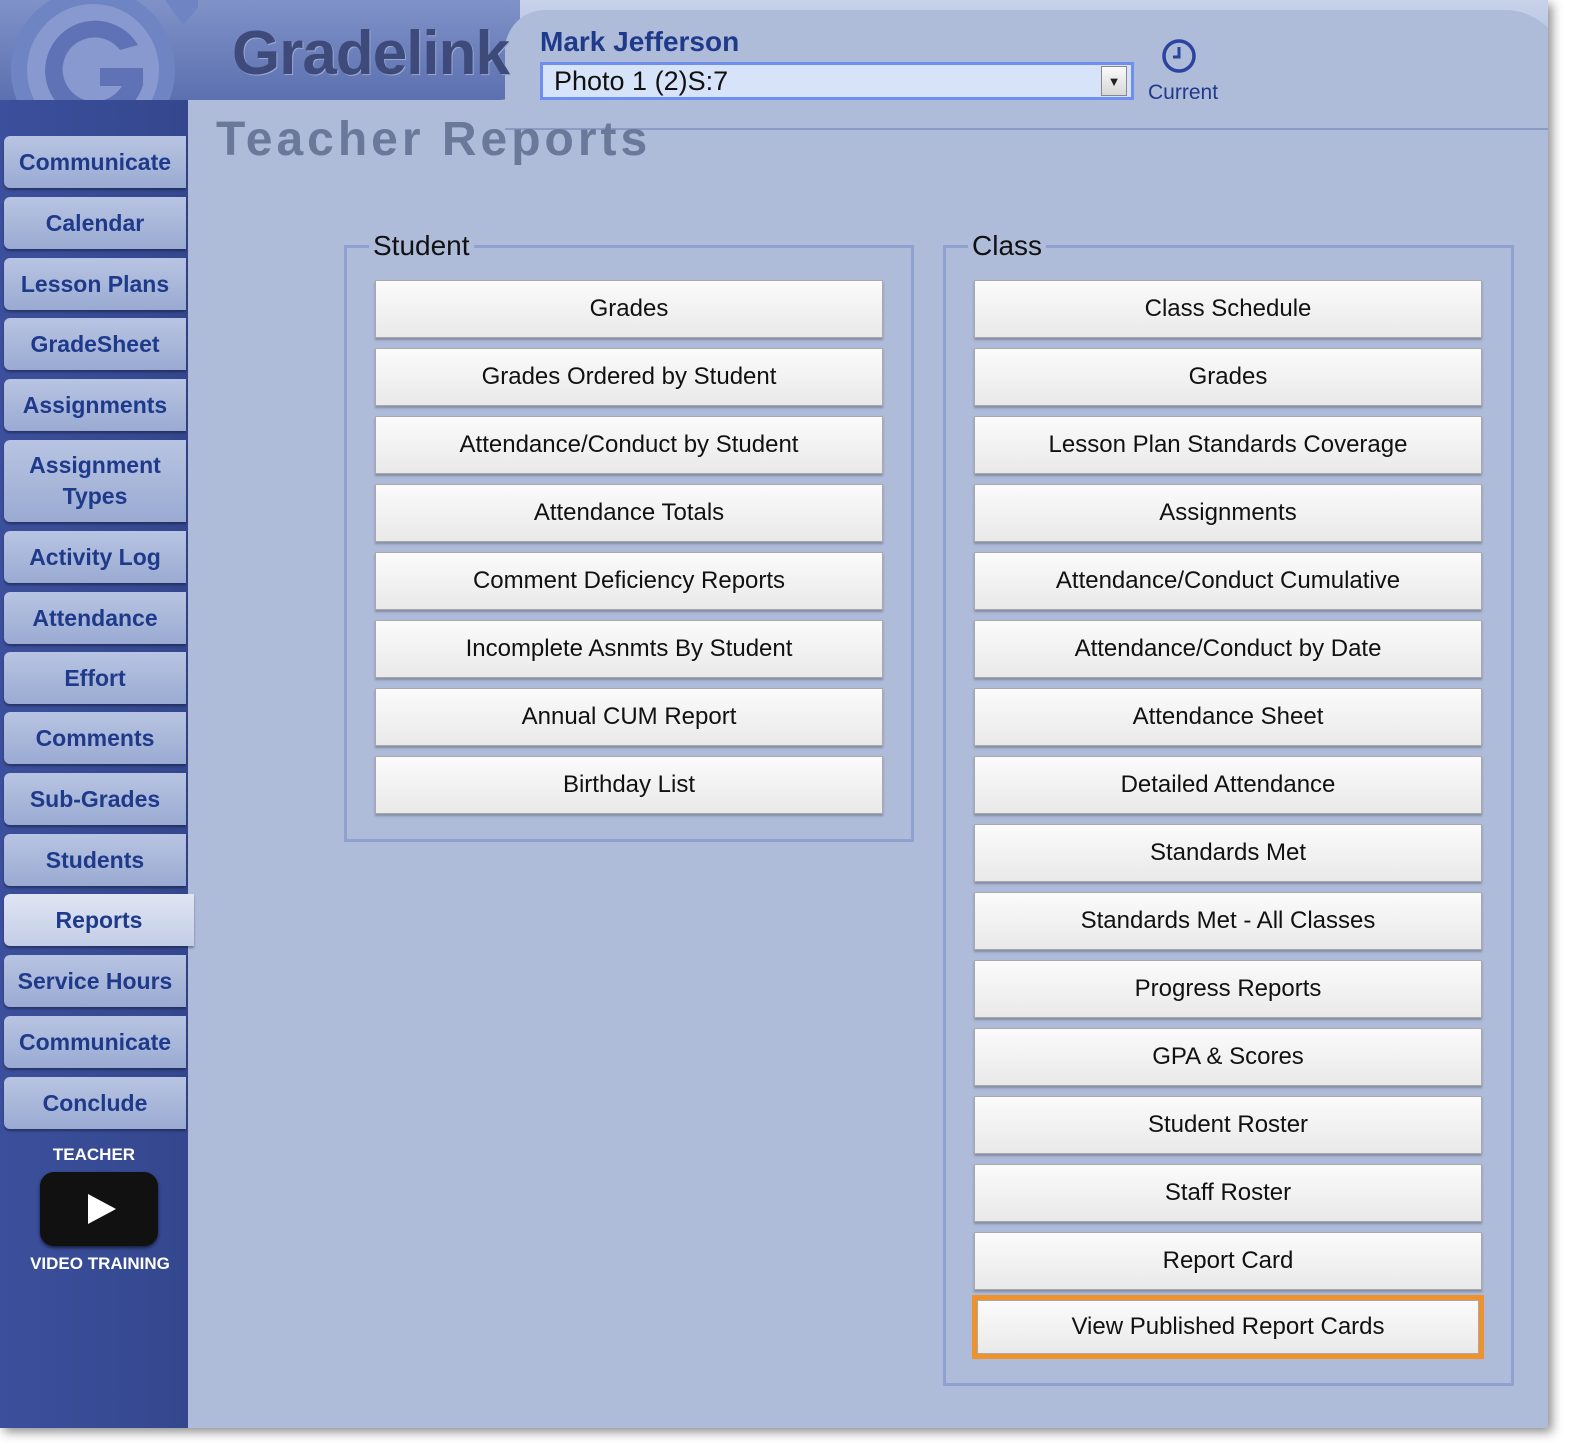 The image size is (1570, 1450). Describe the element at coordinates (629, 649) in the screenshot. I see `incomplete-asnmts-by-student-button: Incomplete Asnmts By Student` at that location.